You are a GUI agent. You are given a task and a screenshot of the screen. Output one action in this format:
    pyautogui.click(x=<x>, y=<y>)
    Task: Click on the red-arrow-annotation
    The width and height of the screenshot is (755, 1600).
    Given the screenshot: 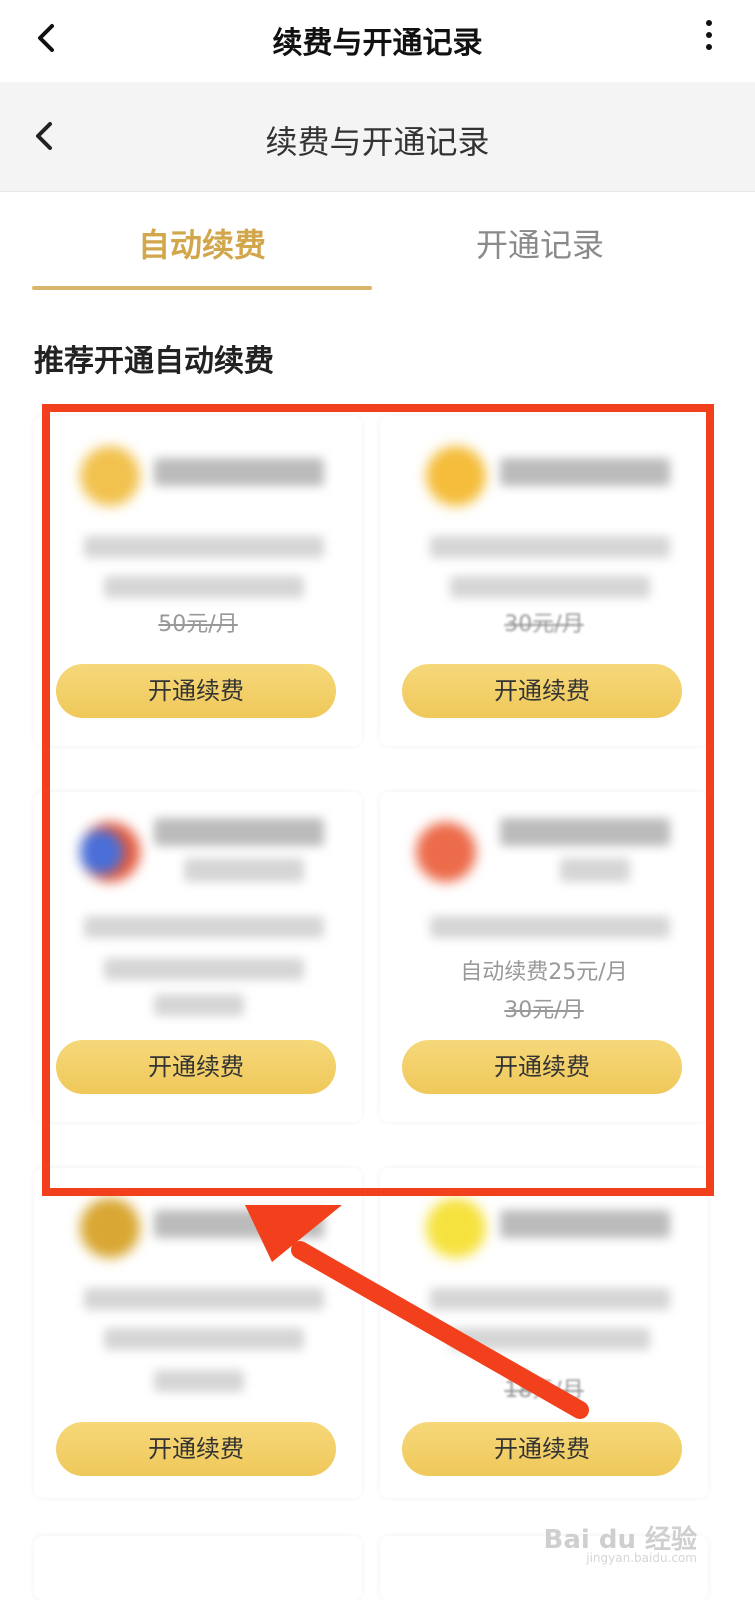 What is the action you would take?
    pyautogui.click(x=417, y=1312)
    